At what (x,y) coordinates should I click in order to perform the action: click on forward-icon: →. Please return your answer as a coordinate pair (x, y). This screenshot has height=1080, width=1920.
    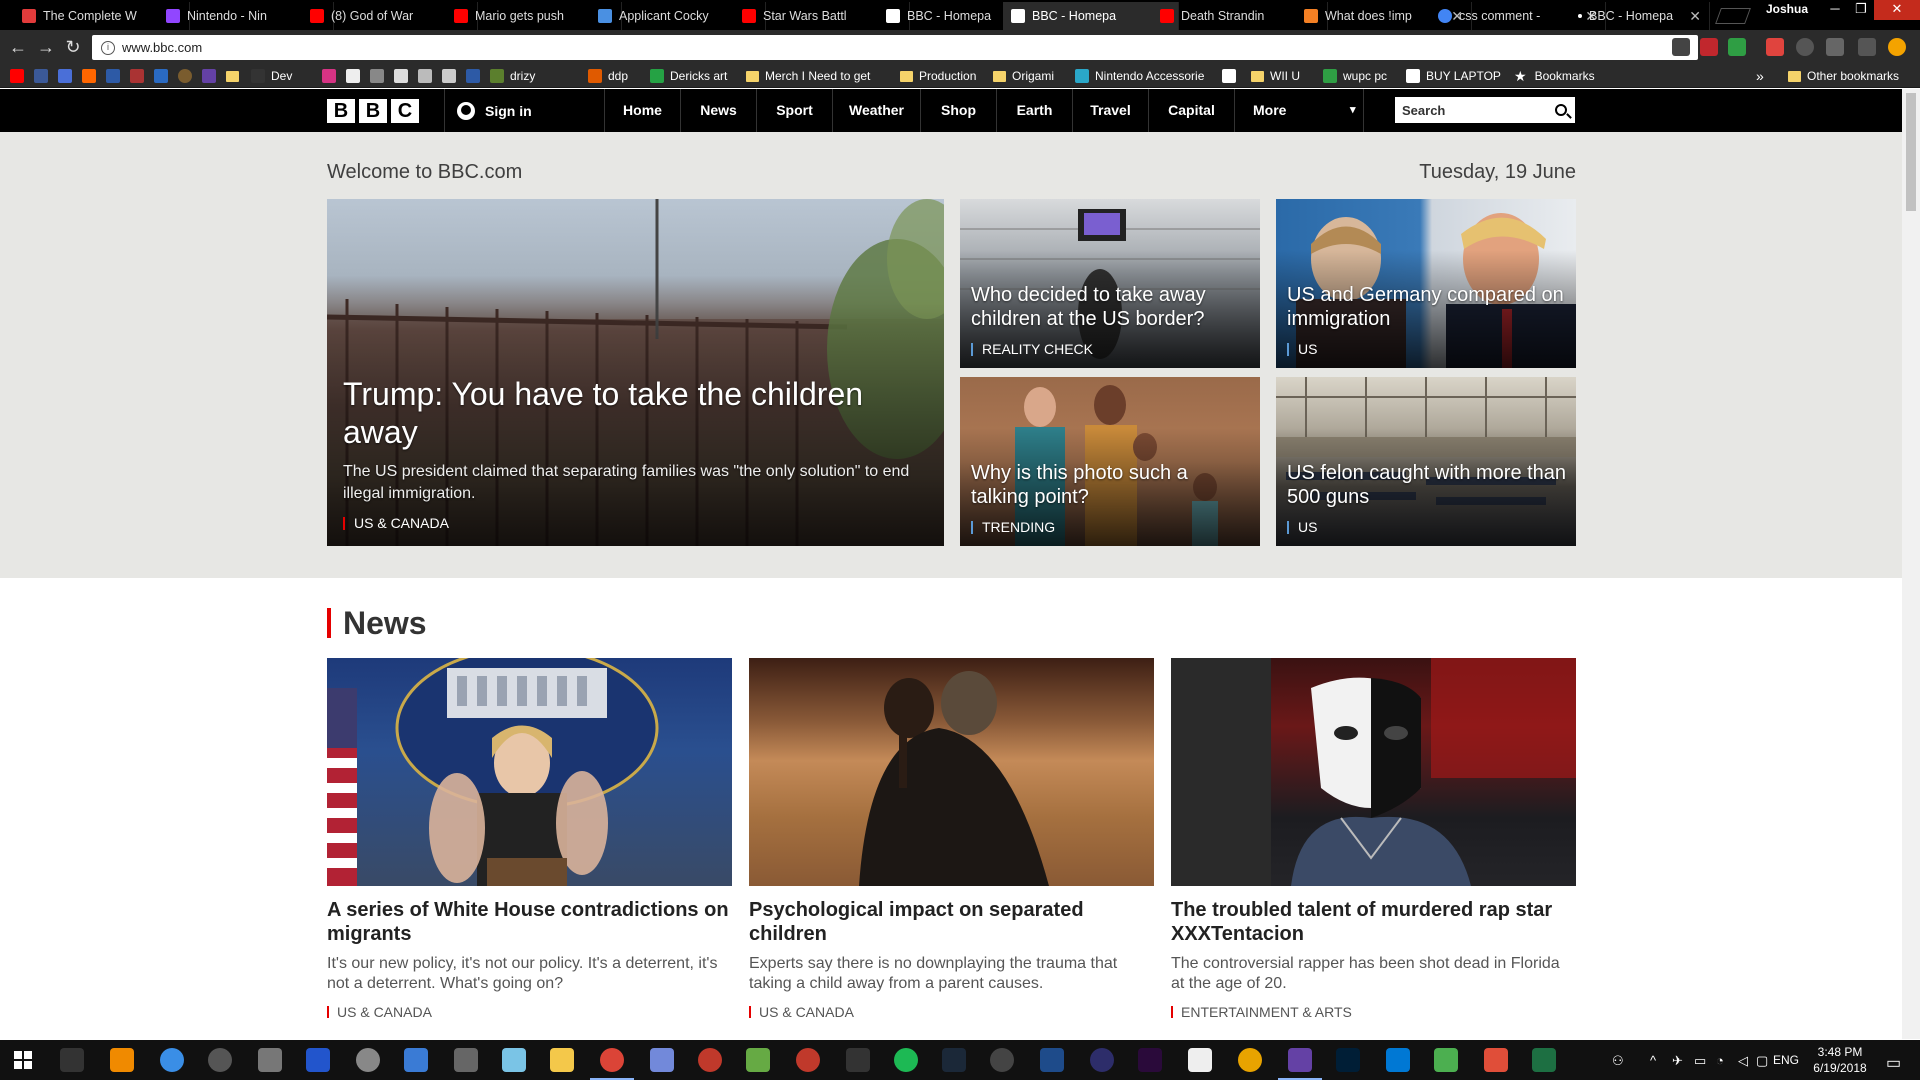
    Looking at the image, I should click on (46, 47).